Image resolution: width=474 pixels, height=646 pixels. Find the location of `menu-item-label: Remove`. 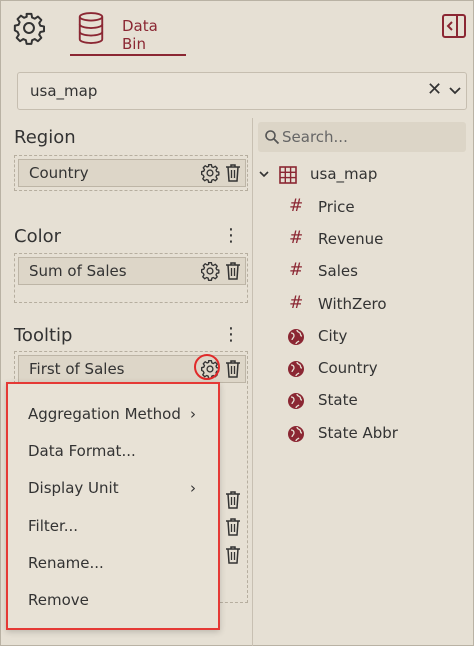

menu-item-label: Remove is located at coordinates (58, 600).